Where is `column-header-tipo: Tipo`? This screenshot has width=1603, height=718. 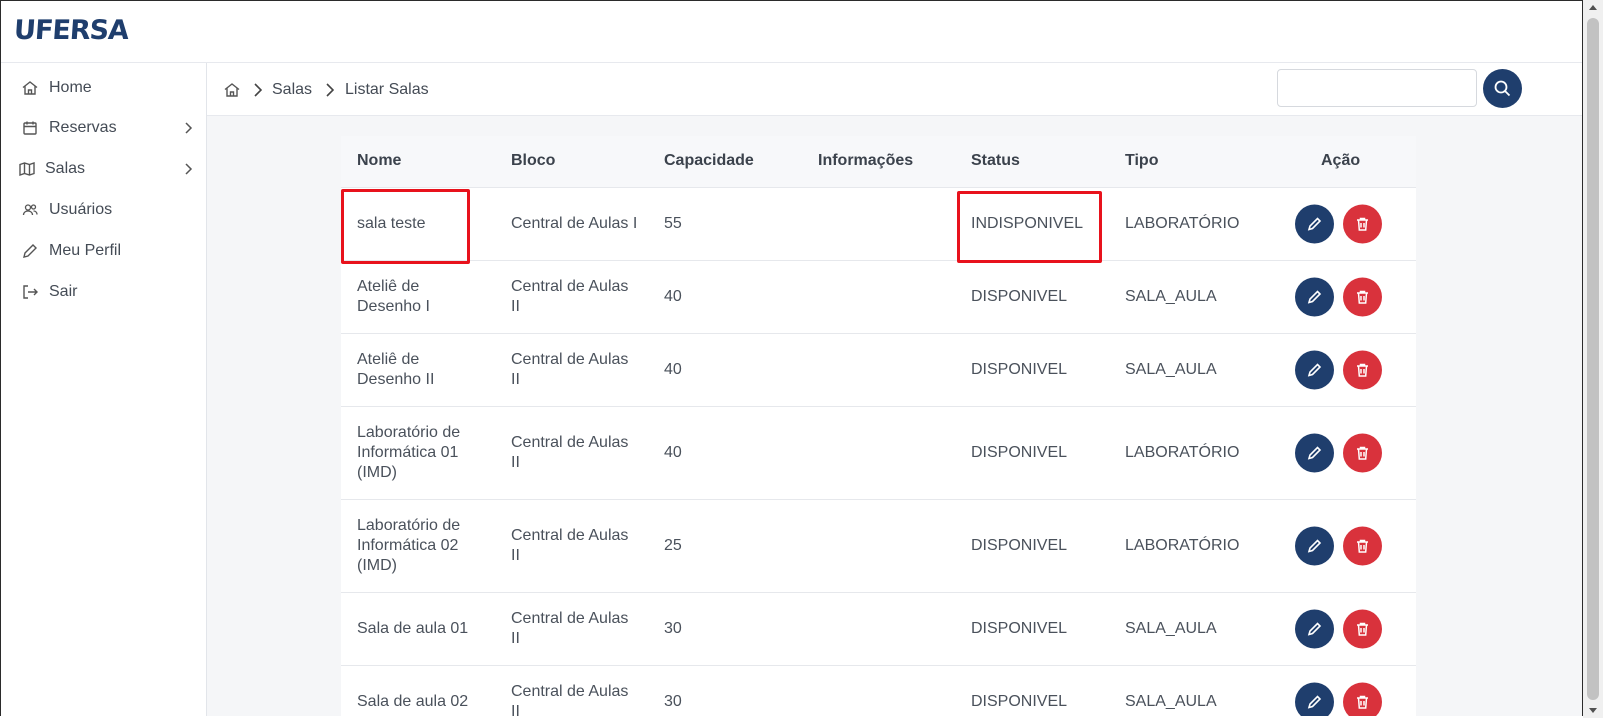
column-header-tipo: Tipo is located at coordinates (1141, 161).